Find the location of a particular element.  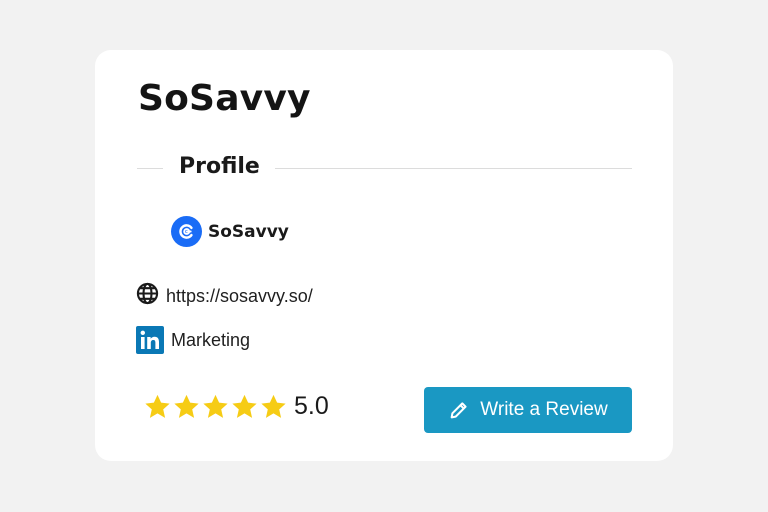

brand-name: SoSavvy is located at coordinates (248, 231).